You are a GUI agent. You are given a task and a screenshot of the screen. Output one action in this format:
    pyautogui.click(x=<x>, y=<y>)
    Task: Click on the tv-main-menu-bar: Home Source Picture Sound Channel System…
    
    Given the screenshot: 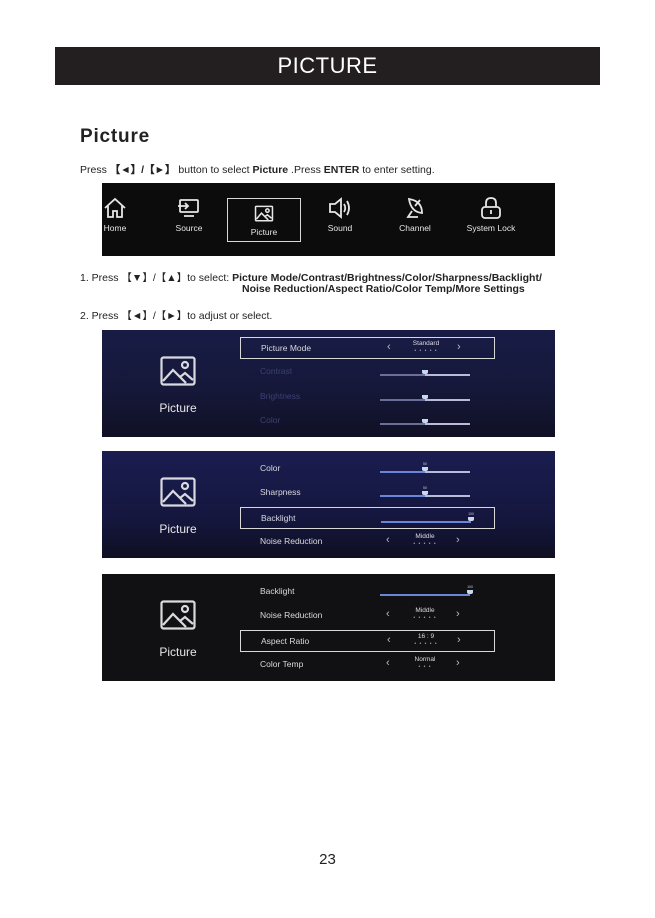 What is the action you would take?
    pyautogui.click(x=328, y=219)
    